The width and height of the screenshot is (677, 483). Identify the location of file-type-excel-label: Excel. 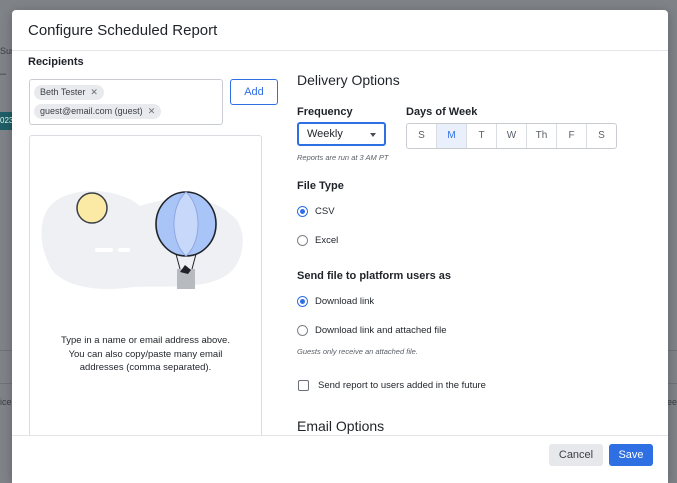
(327, 240).